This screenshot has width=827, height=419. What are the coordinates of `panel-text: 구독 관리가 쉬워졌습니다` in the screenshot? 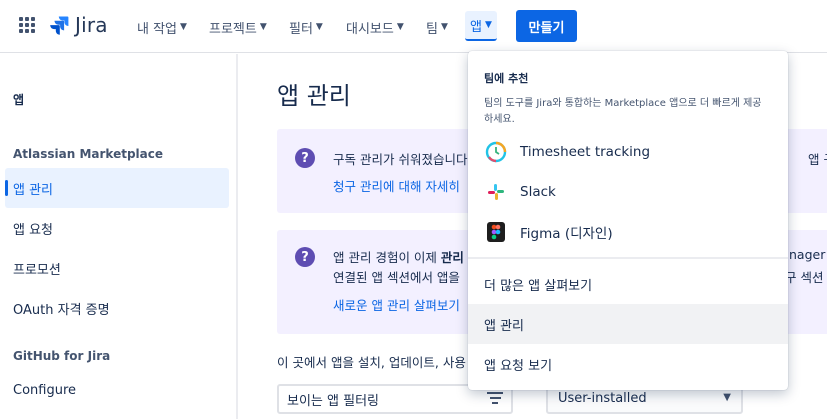 It's located at (400, 159).